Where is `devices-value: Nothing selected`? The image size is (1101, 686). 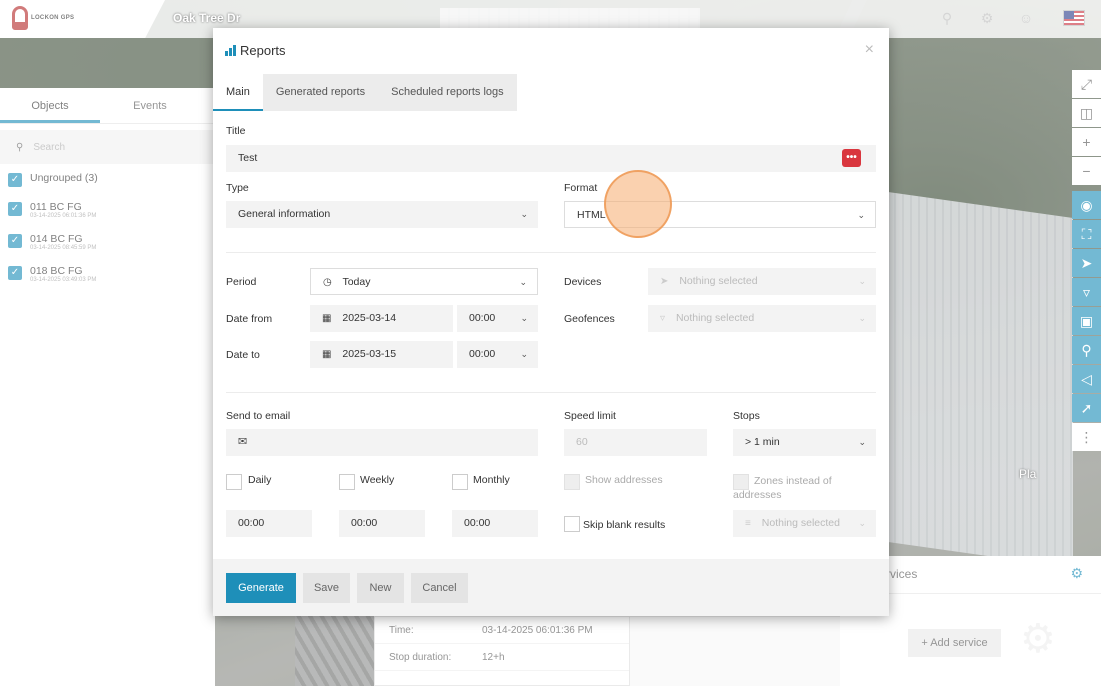 devices-value: Nothing selected is located at coordinates (718, 281).